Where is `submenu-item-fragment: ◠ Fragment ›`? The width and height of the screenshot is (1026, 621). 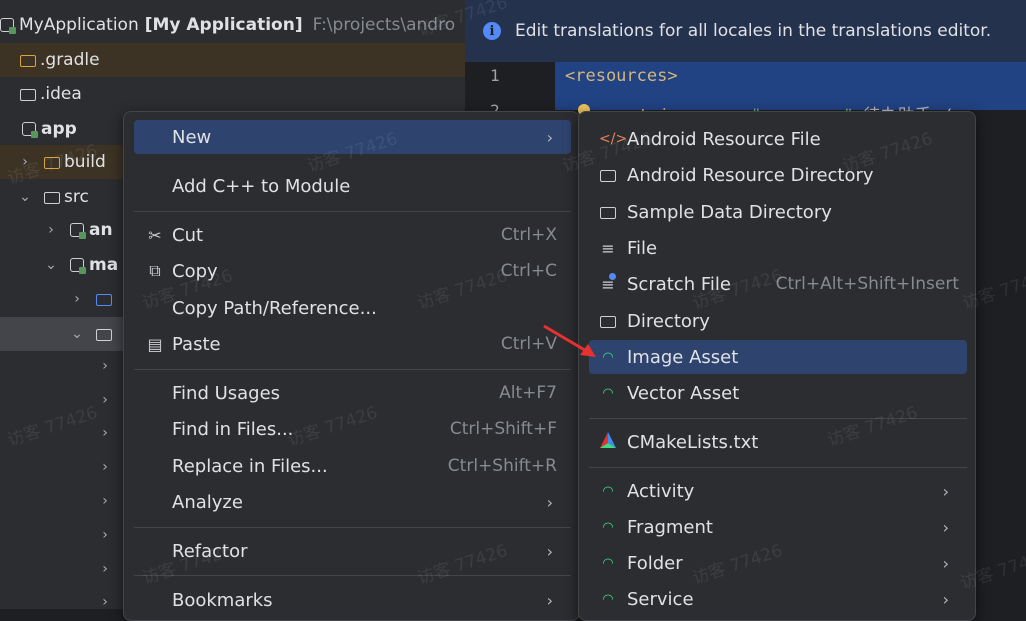
submenu-item-fragment: ◠ Fragment › is located at coordinates (778, 527).